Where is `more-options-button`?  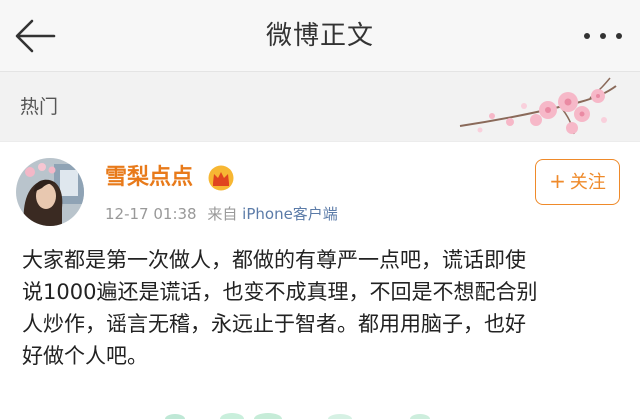
more-options-button is located at coordinates (603, 36).